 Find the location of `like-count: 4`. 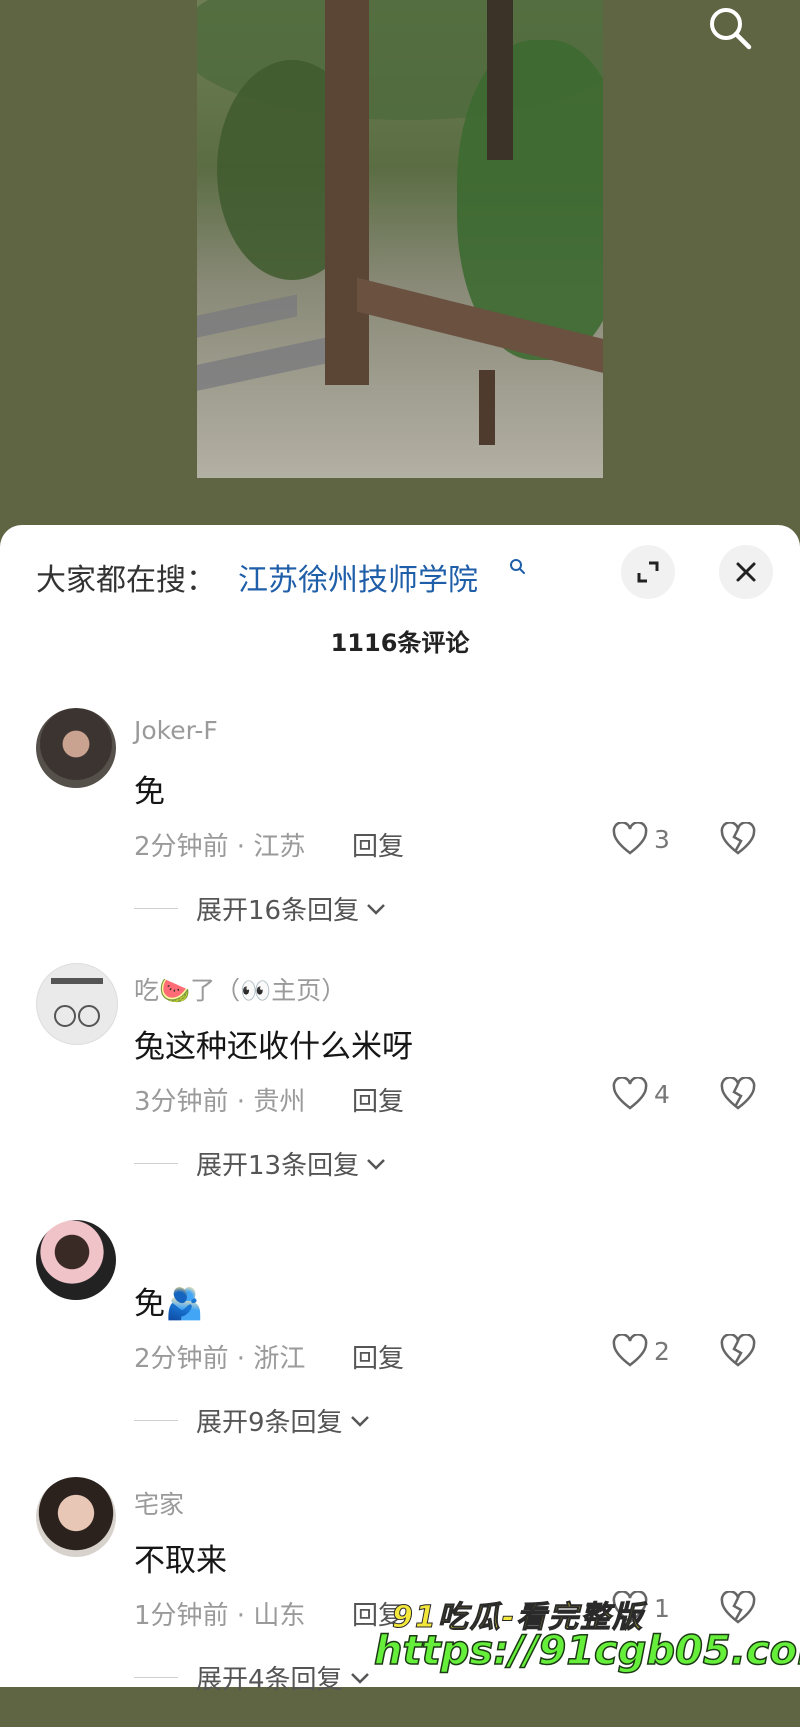

like-count: 4 is located at coordinates (662, 1094).